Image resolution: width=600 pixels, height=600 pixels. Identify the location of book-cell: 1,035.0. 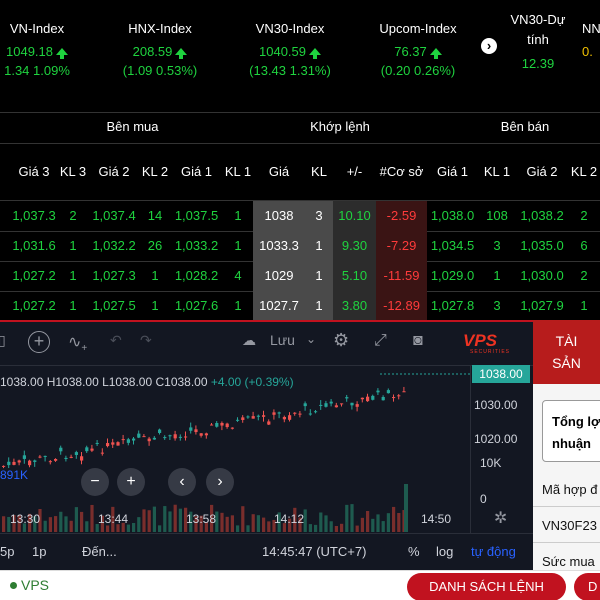
(542, 246).